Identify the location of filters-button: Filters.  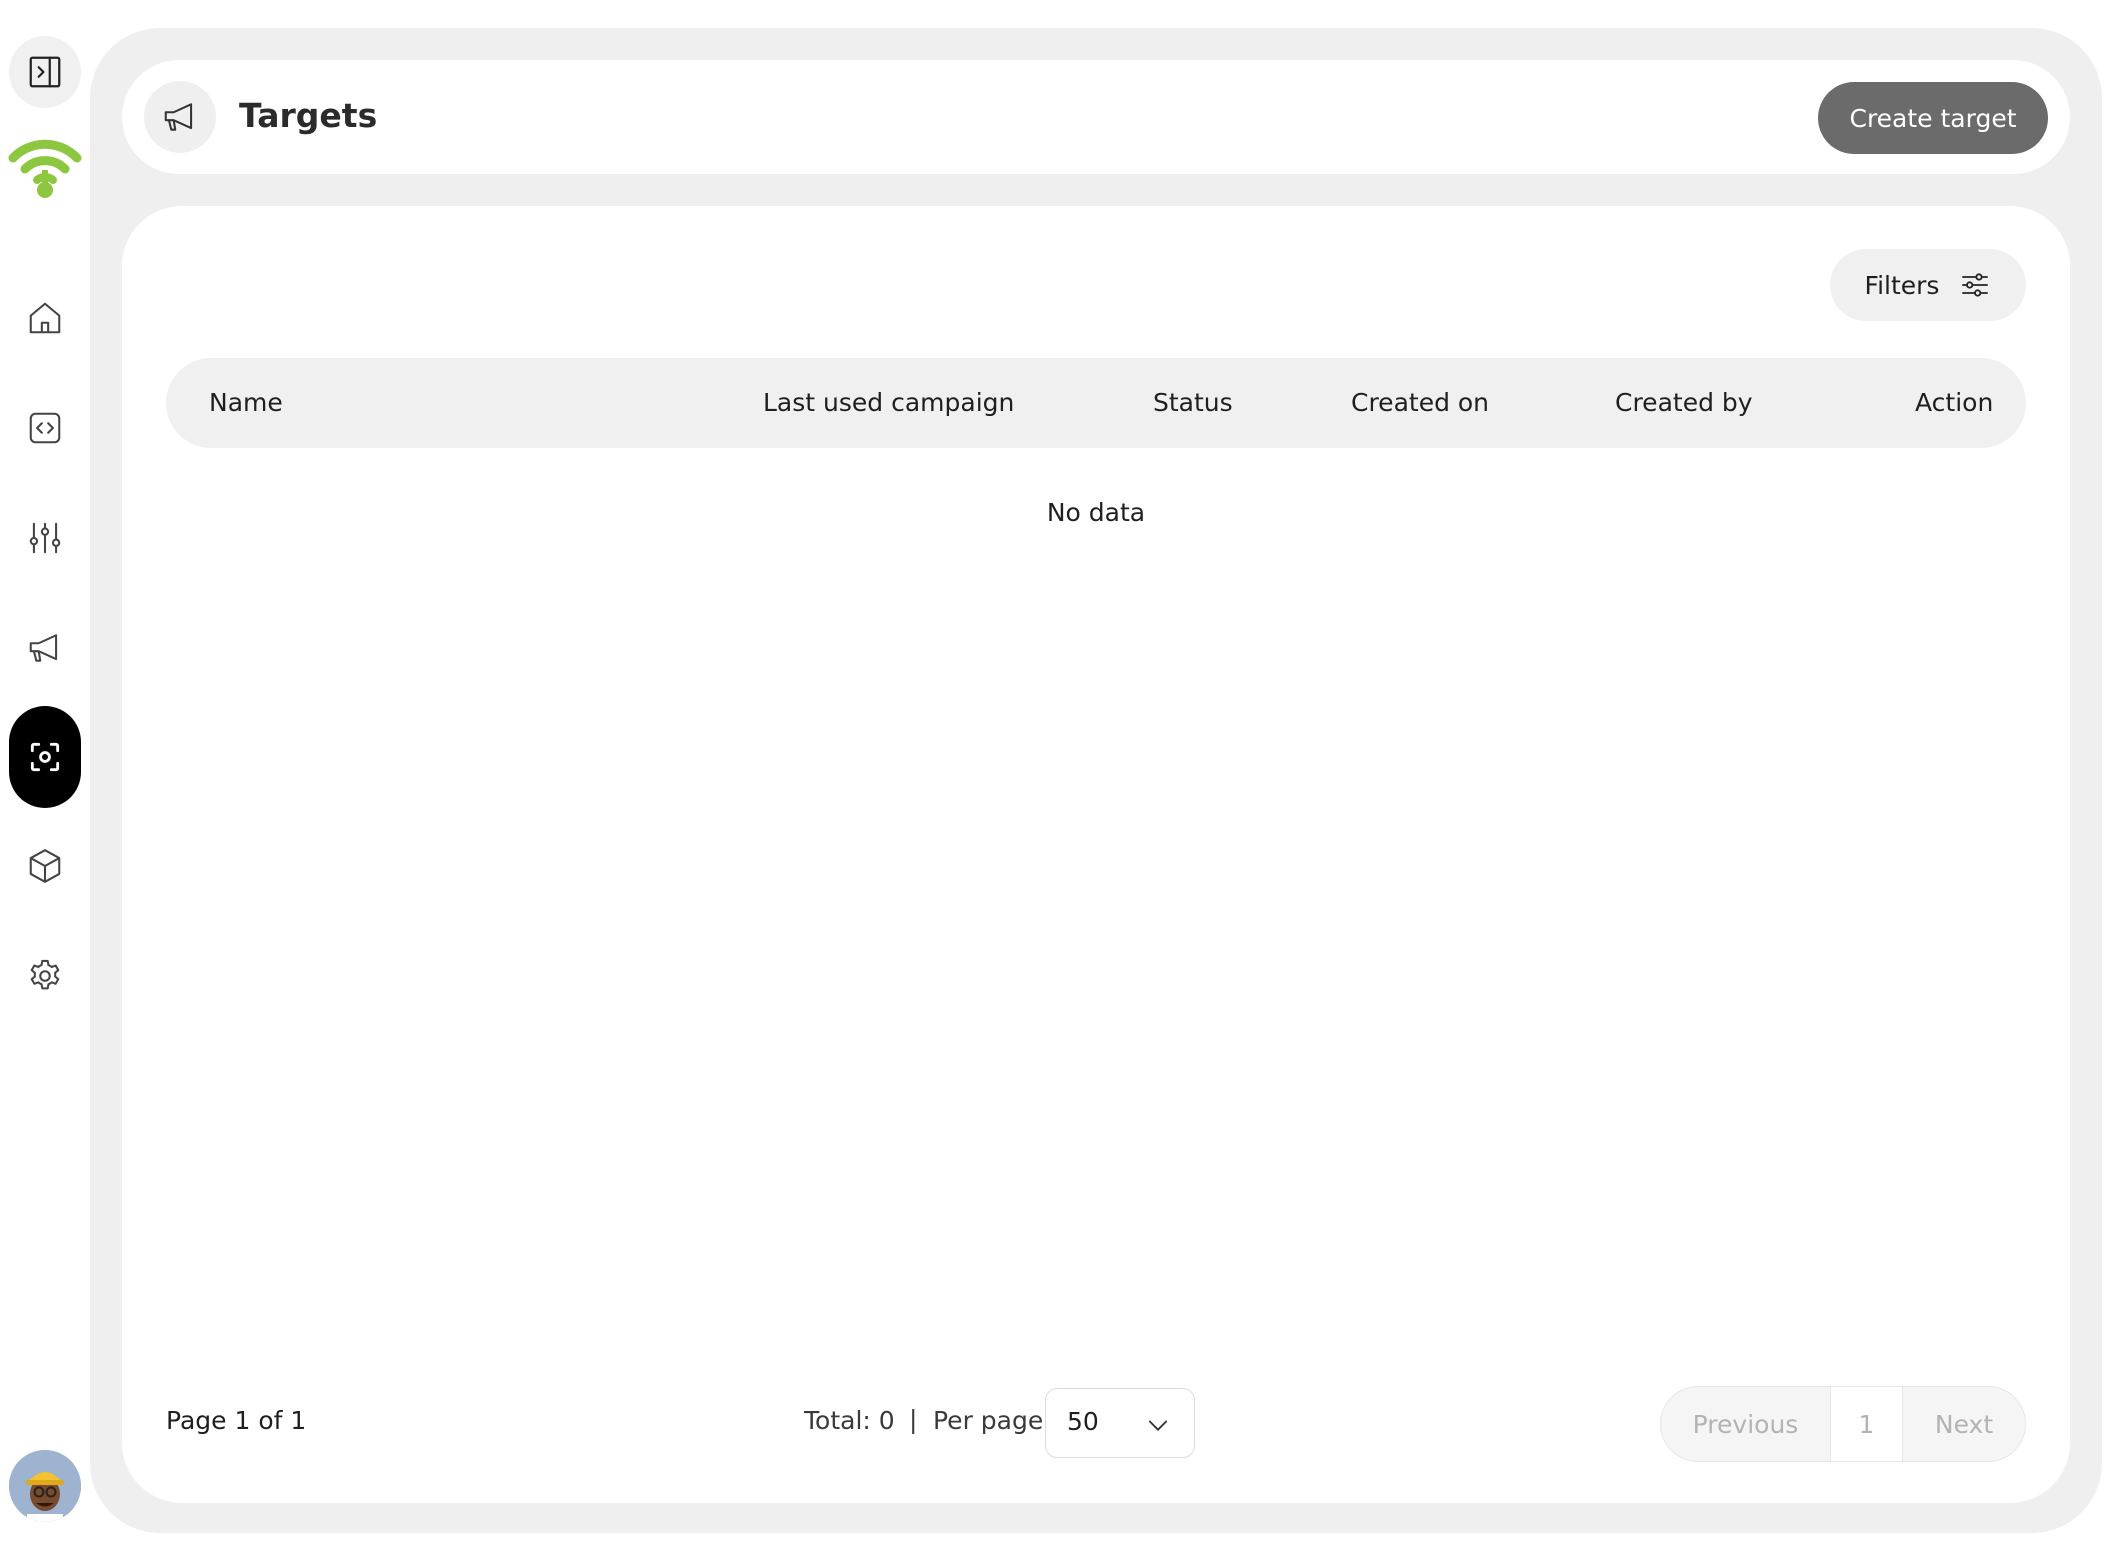
(1928, 285).